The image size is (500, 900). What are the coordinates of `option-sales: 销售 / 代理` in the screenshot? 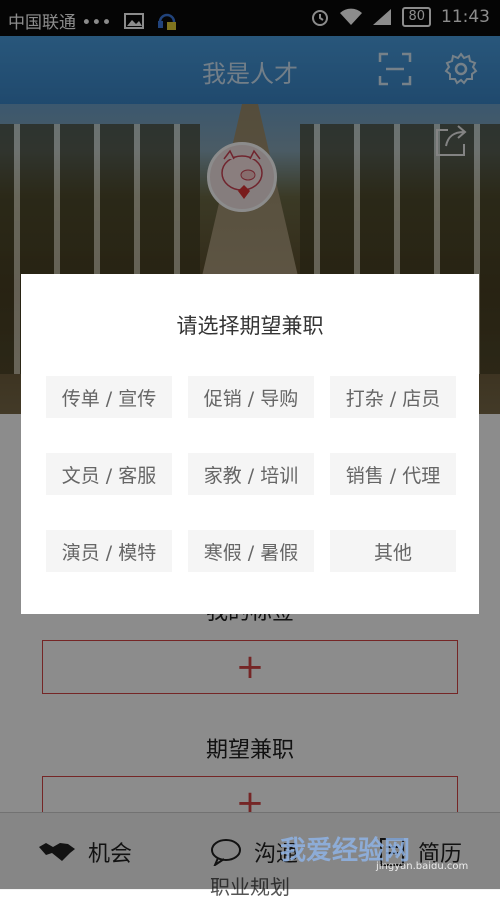 It's located at (393, 474).